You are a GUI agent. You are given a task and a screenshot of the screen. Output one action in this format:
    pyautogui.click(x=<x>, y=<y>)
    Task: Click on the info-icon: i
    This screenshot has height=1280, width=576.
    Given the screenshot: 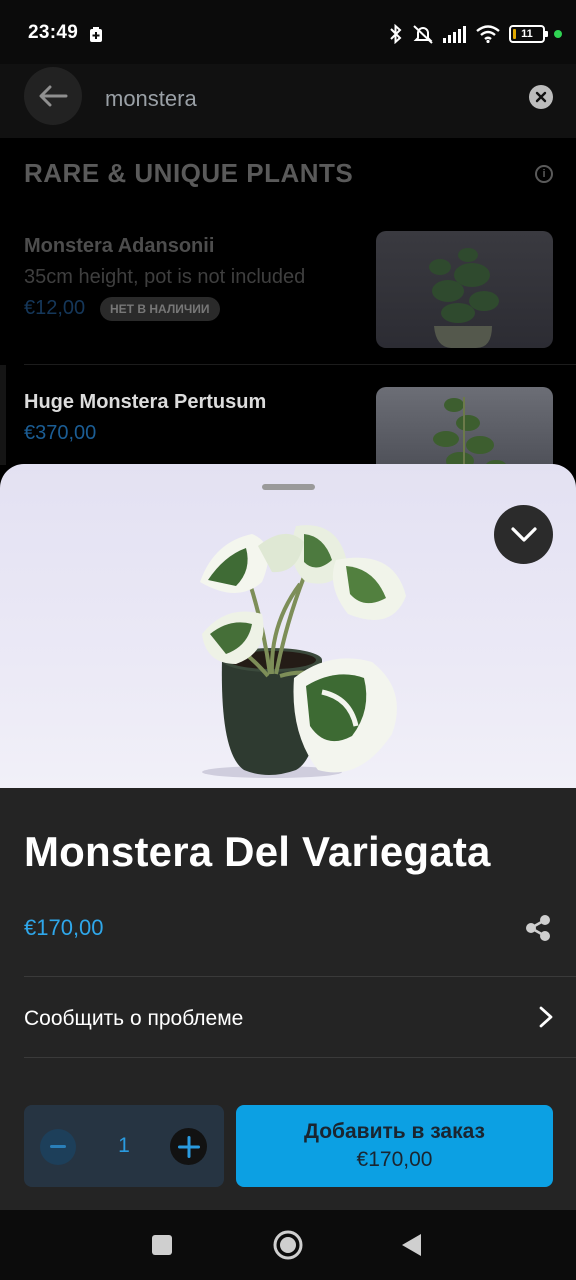 What is the action you would take?
    pyautogui.click(x=544, y=174)
    